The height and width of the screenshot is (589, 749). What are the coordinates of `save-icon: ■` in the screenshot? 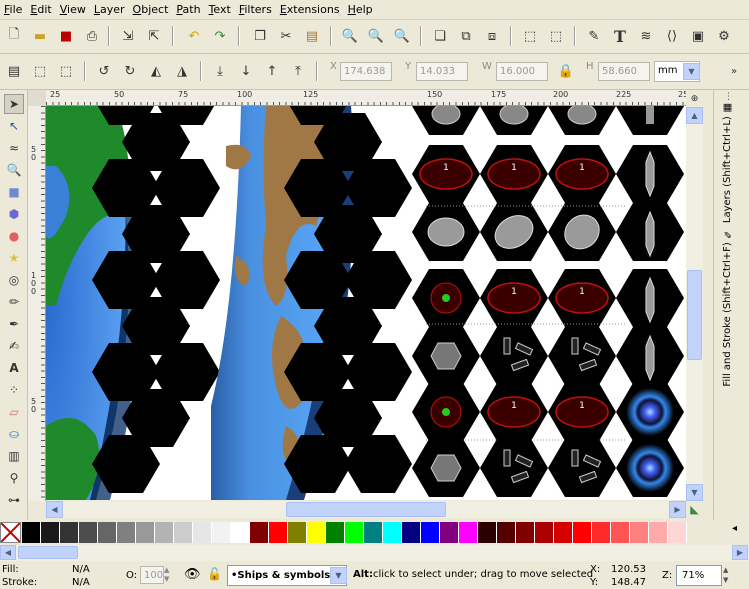 It's located at (66, 36).